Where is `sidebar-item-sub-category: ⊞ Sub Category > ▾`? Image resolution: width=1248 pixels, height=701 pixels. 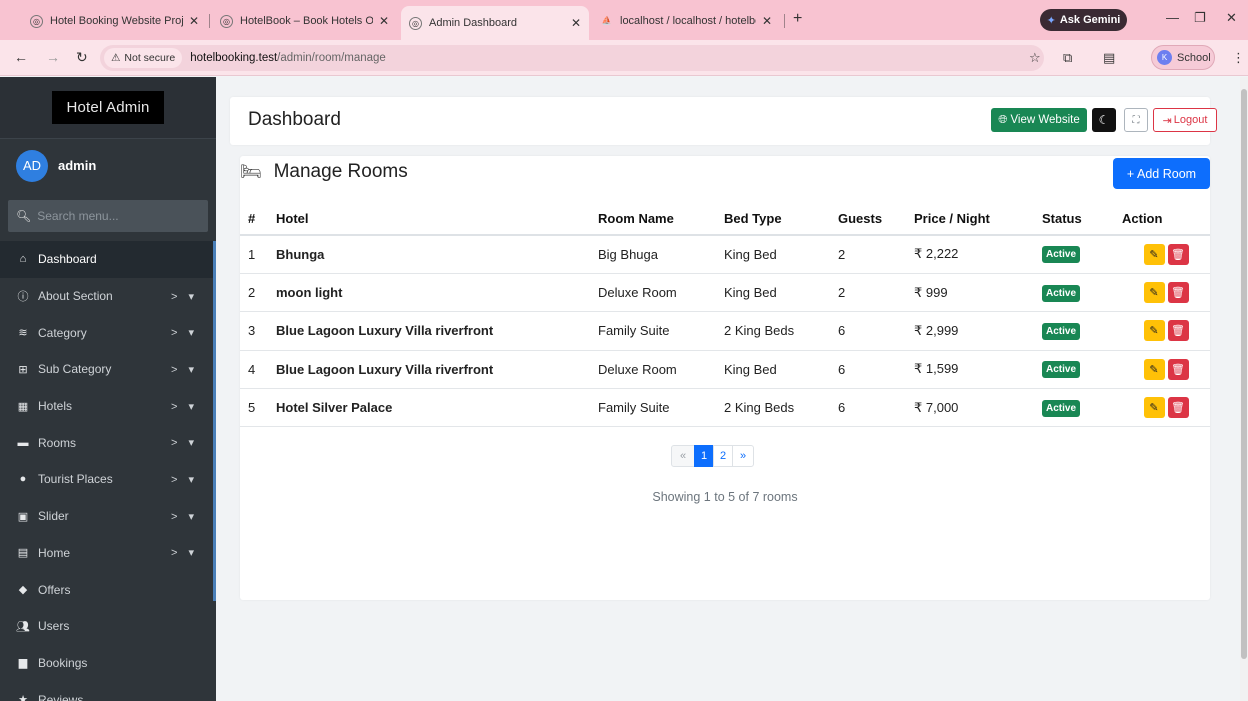 sidebar-item-sub-category: ⊞ Sub Category > ▾ is located at coordinates (108, 369).